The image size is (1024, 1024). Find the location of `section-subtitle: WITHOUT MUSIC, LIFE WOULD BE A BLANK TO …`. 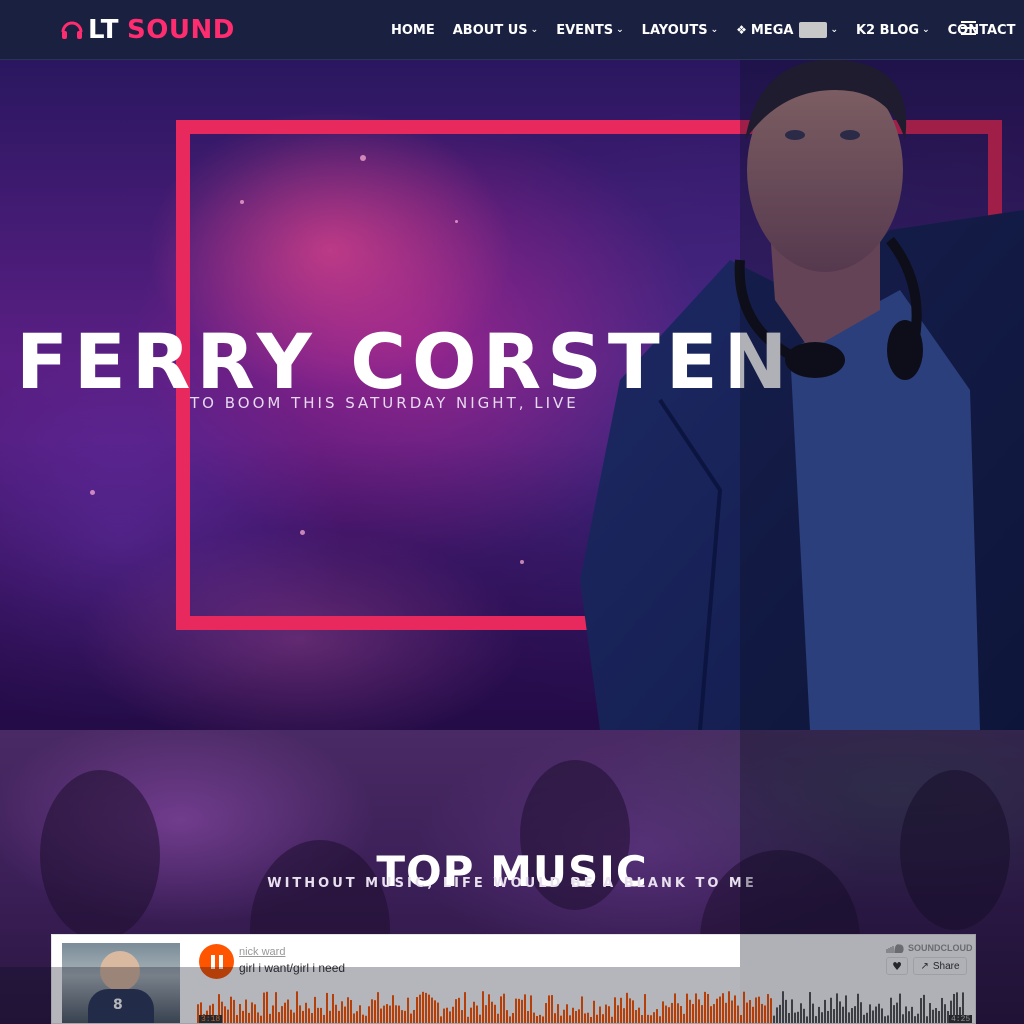

section-subtitle: WITHOUT MUSIC, LIFE WOULD BE A BLANK TO … is located at coordinates (512, 883).